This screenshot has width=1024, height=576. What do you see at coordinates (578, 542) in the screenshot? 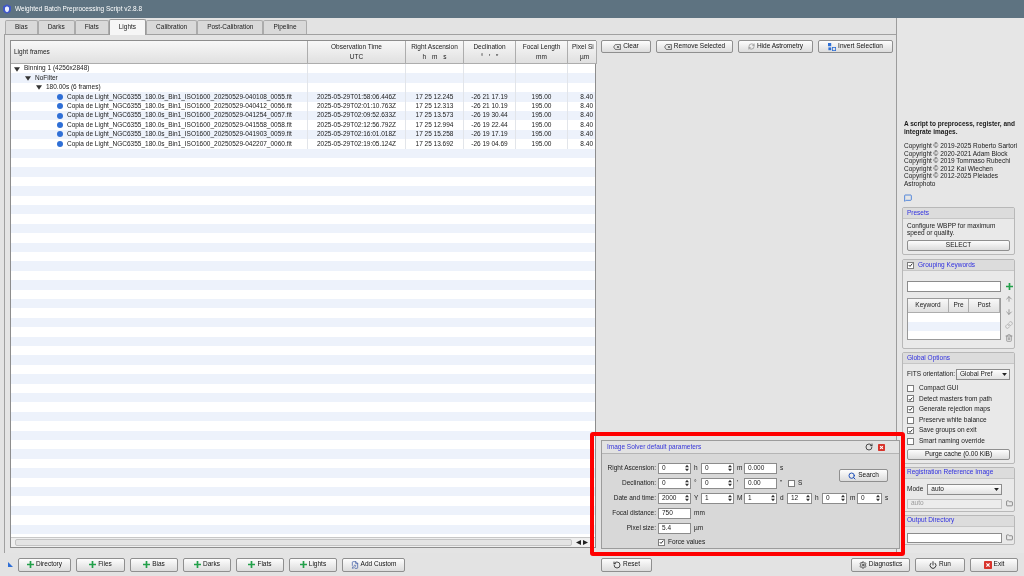
I see `scroll-left-icon` at bounding box center [578, 542].